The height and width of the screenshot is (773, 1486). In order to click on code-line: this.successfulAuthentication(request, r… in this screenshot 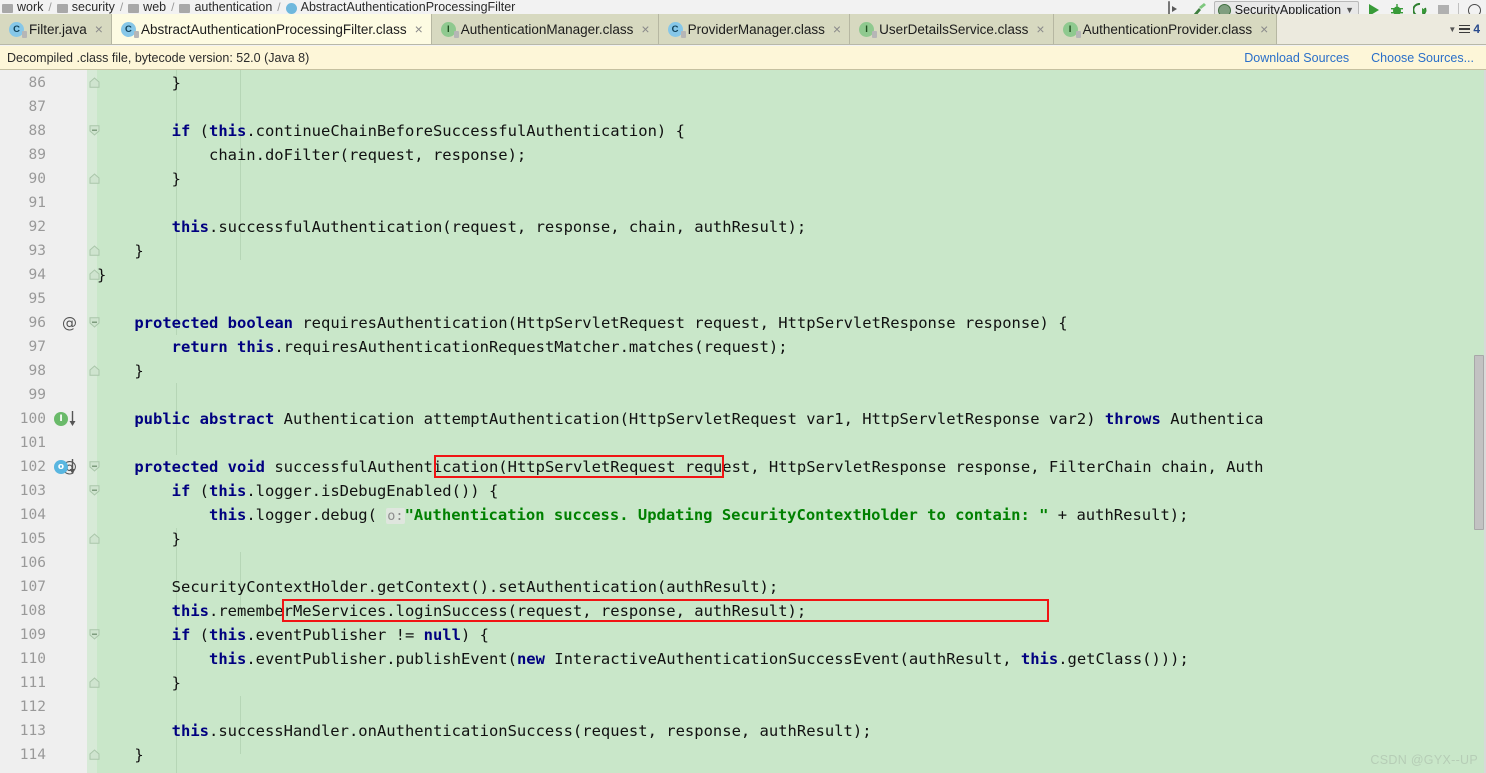, I will do `click(791, 227)`.